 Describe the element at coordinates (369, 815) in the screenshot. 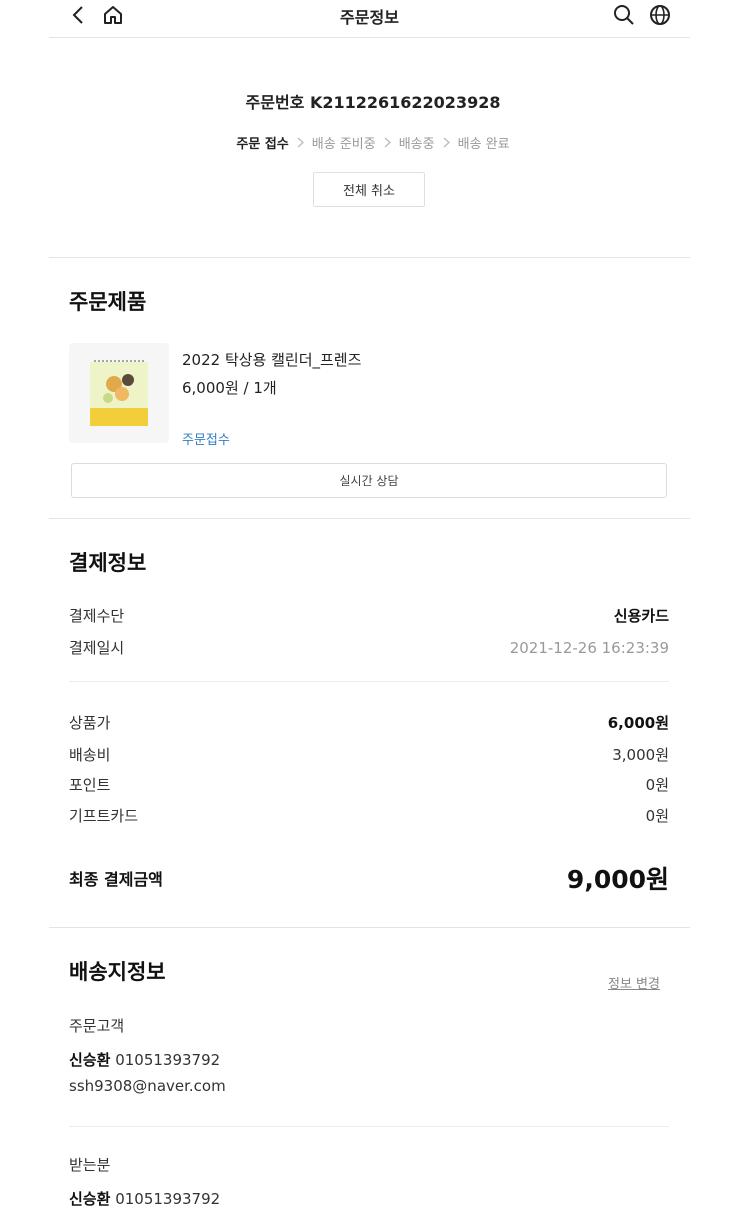

I see `giftcard-row: 기프트카드 0원` at that location.